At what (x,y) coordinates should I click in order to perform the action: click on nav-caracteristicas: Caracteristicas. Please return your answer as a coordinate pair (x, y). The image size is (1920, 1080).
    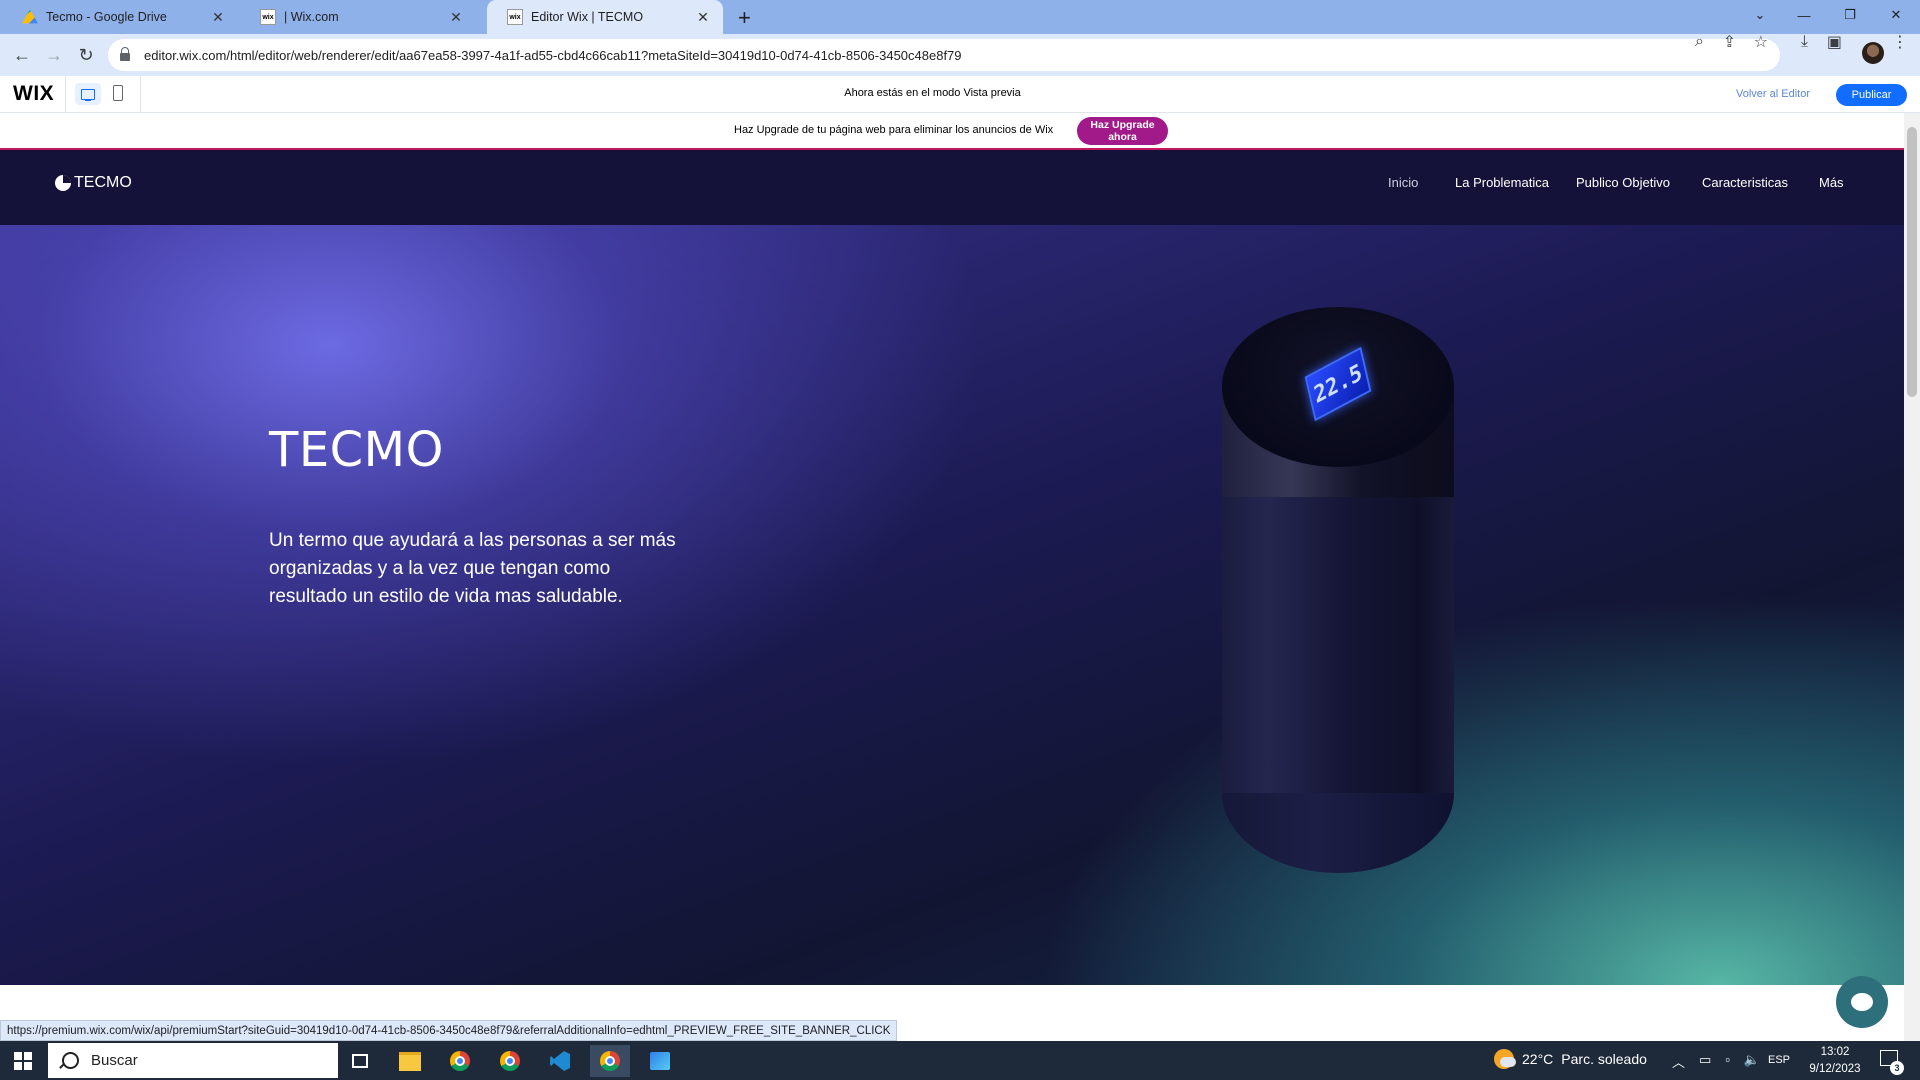
    Looking at the image, I should click on (1745, 182).